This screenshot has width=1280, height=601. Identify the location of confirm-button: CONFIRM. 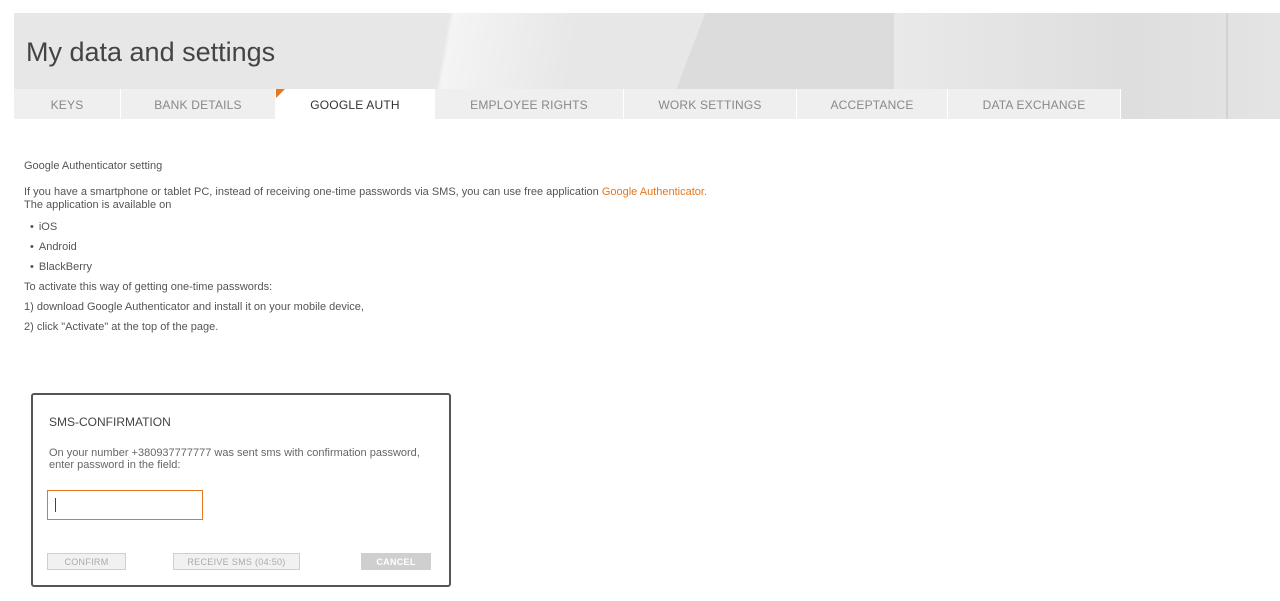
(86, 561).